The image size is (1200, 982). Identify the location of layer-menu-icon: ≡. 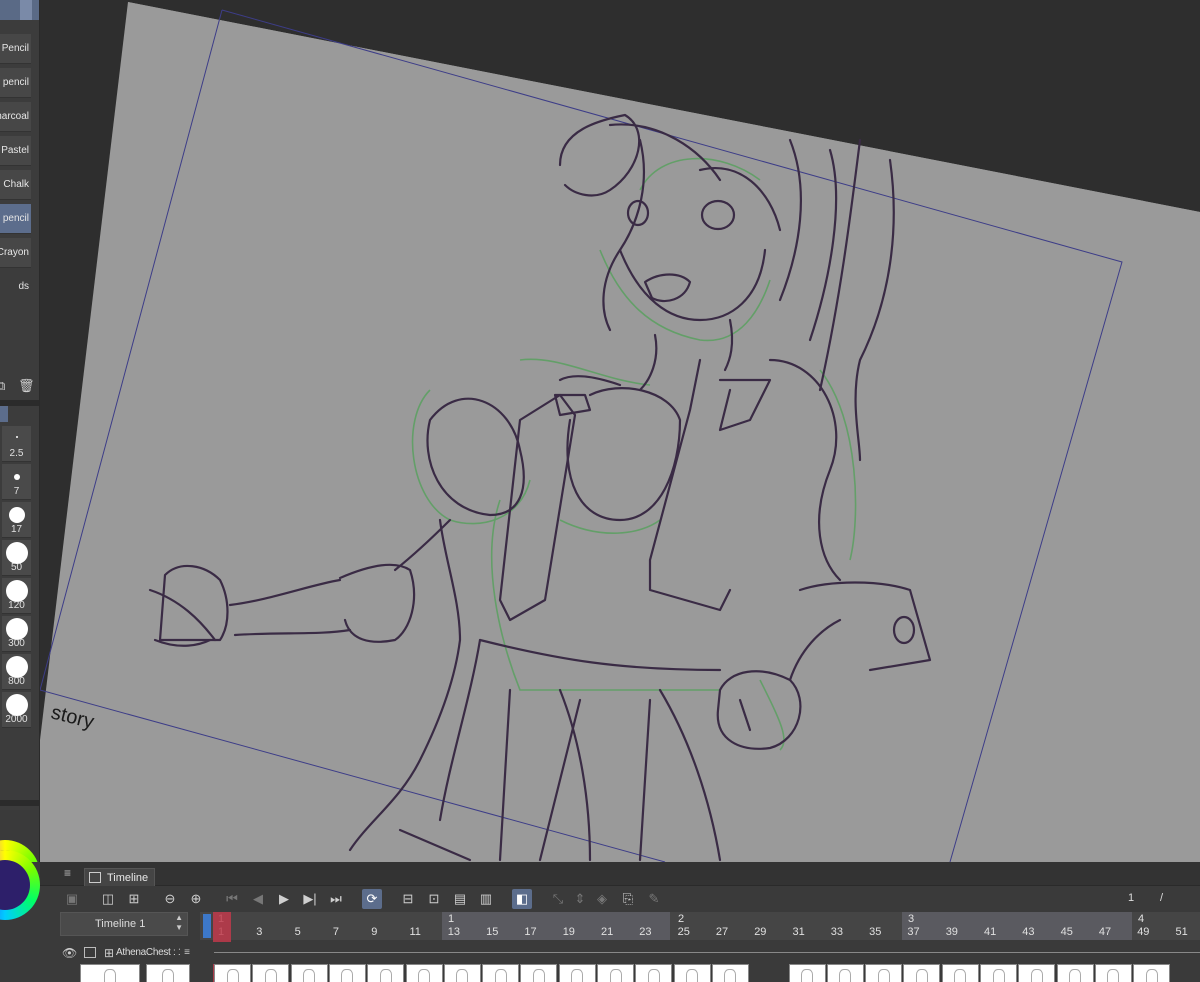
(187, 953).